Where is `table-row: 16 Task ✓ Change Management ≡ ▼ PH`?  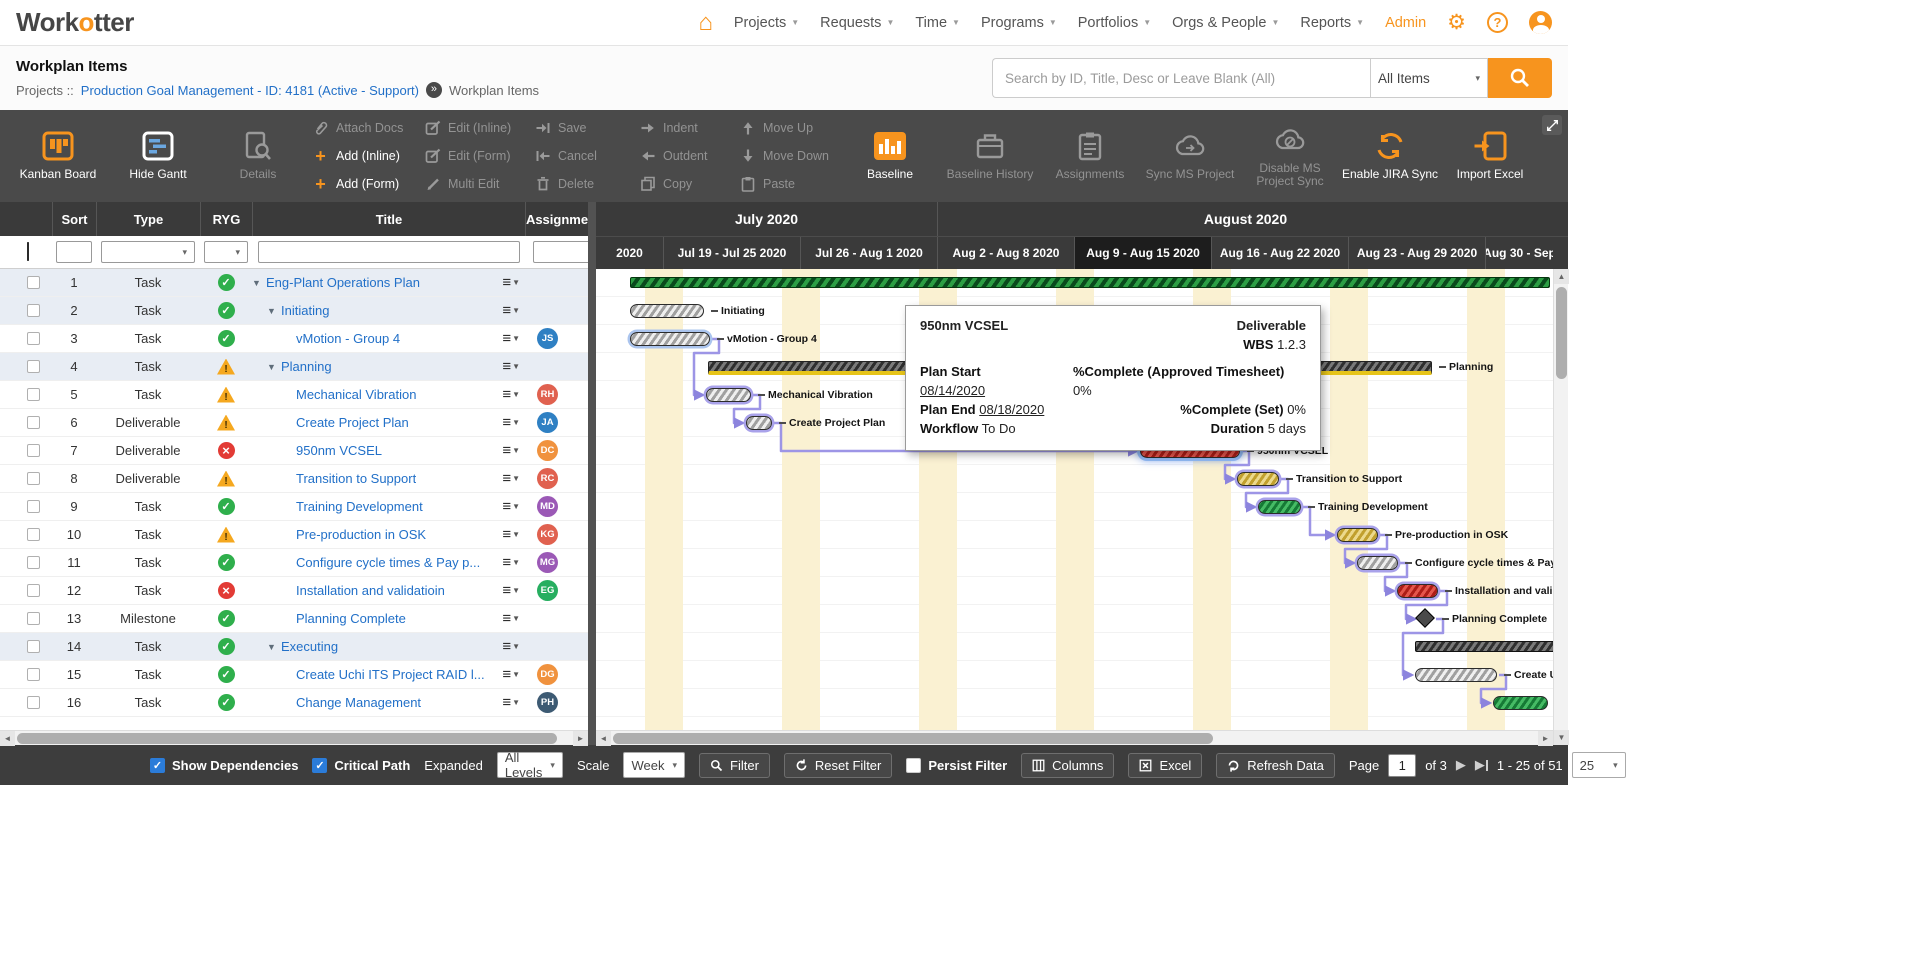
table-row: 16 Task ✓ Change Management ≡ ▼ PH is located at coordinates (294, 703).